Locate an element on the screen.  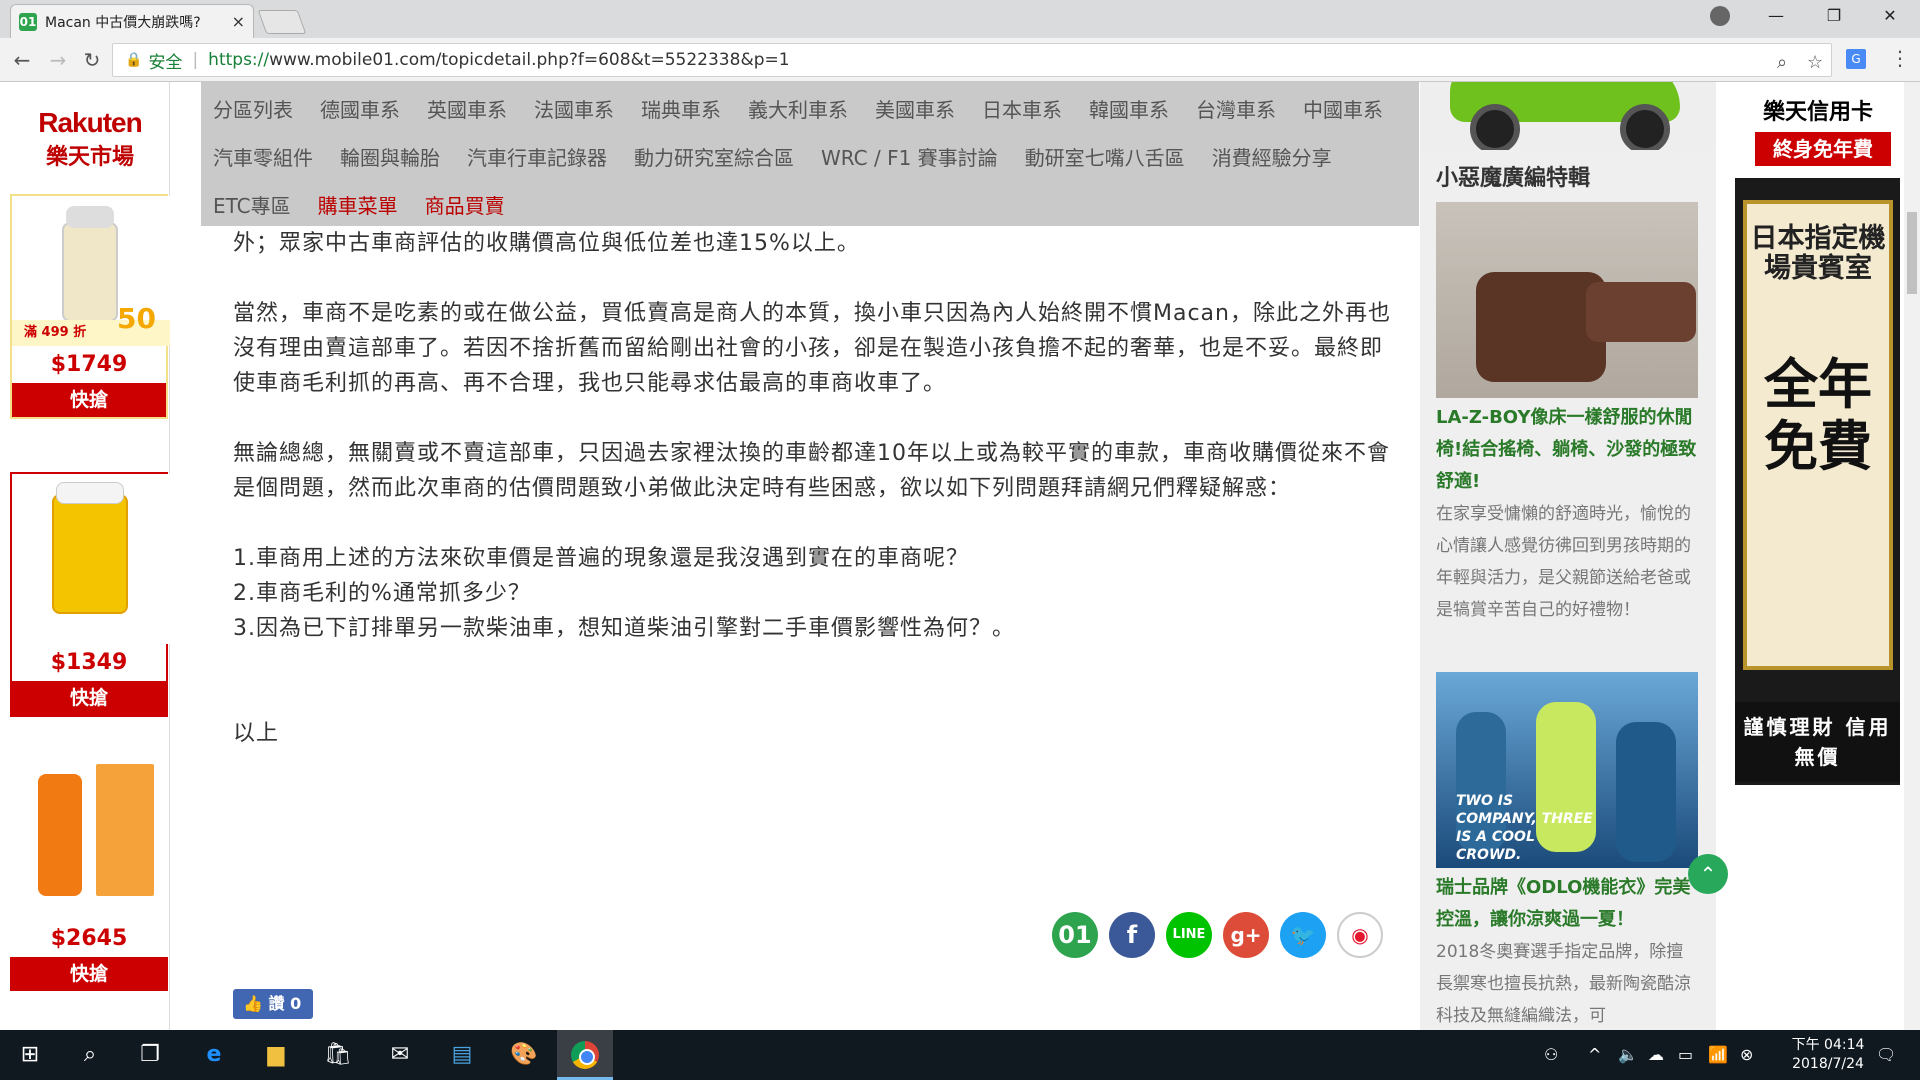
lounge-sign: 日本指定機場貴賓室 全年免費 is located at coordinates (1818, 435).